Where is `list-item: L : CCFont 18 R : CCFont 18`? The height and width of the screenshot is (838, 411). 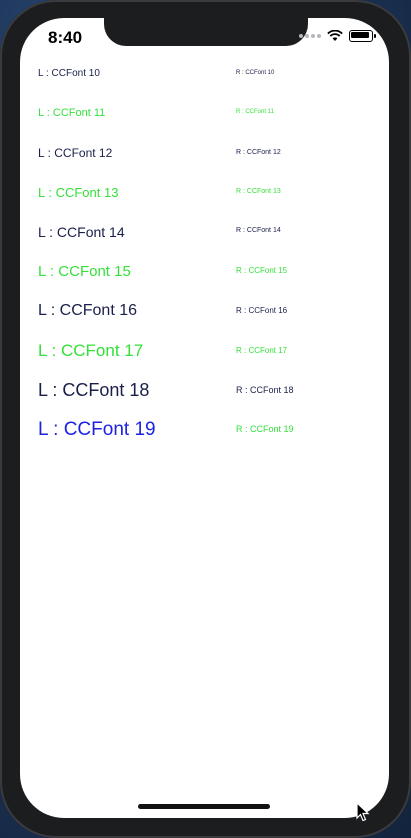 list-item: L : CCFont 18 R : CCFont 18 is located at coordinates (204, 386).